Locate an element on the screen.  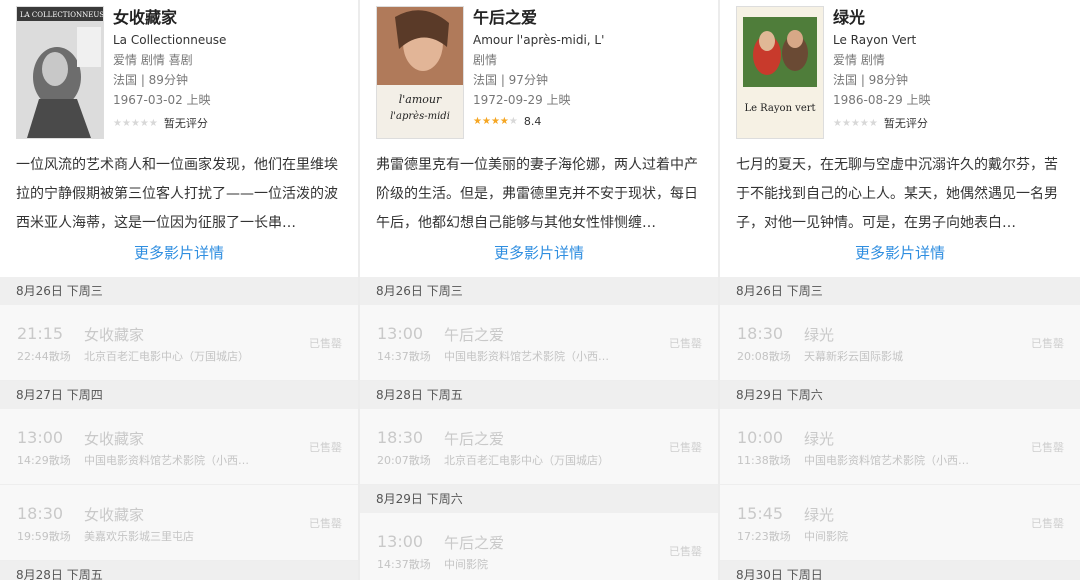
svg-text: l'amour is located at coordinates (420, 99).